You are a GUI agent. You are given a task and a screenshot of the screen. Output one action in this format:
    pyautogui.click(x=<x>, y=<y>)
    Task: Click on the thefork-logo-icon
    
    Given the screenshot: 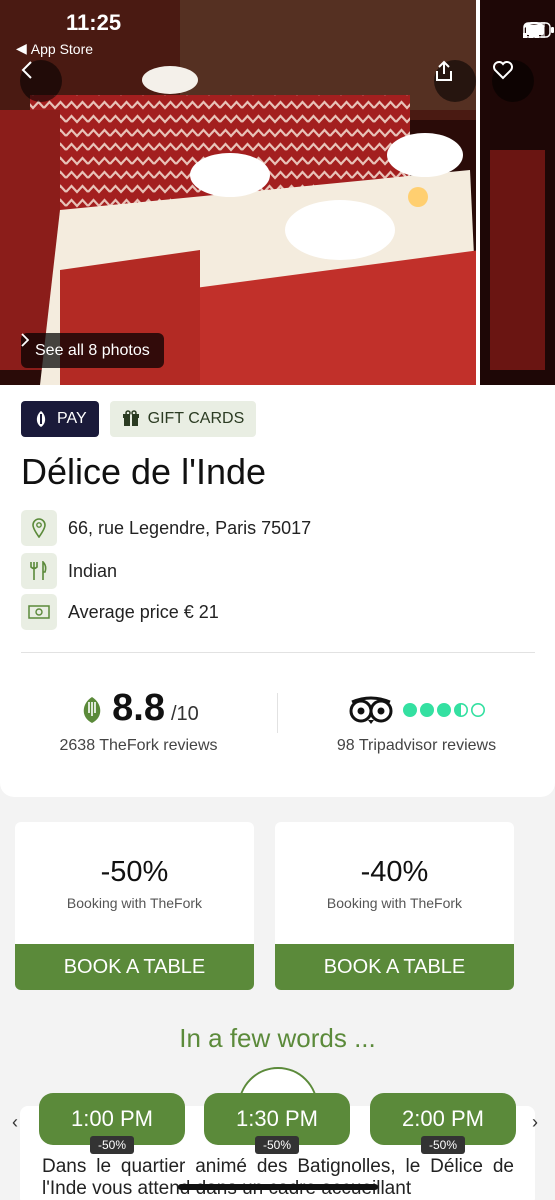 What is the action you would take?
    pyautogui.click(x=92, y=710)
    